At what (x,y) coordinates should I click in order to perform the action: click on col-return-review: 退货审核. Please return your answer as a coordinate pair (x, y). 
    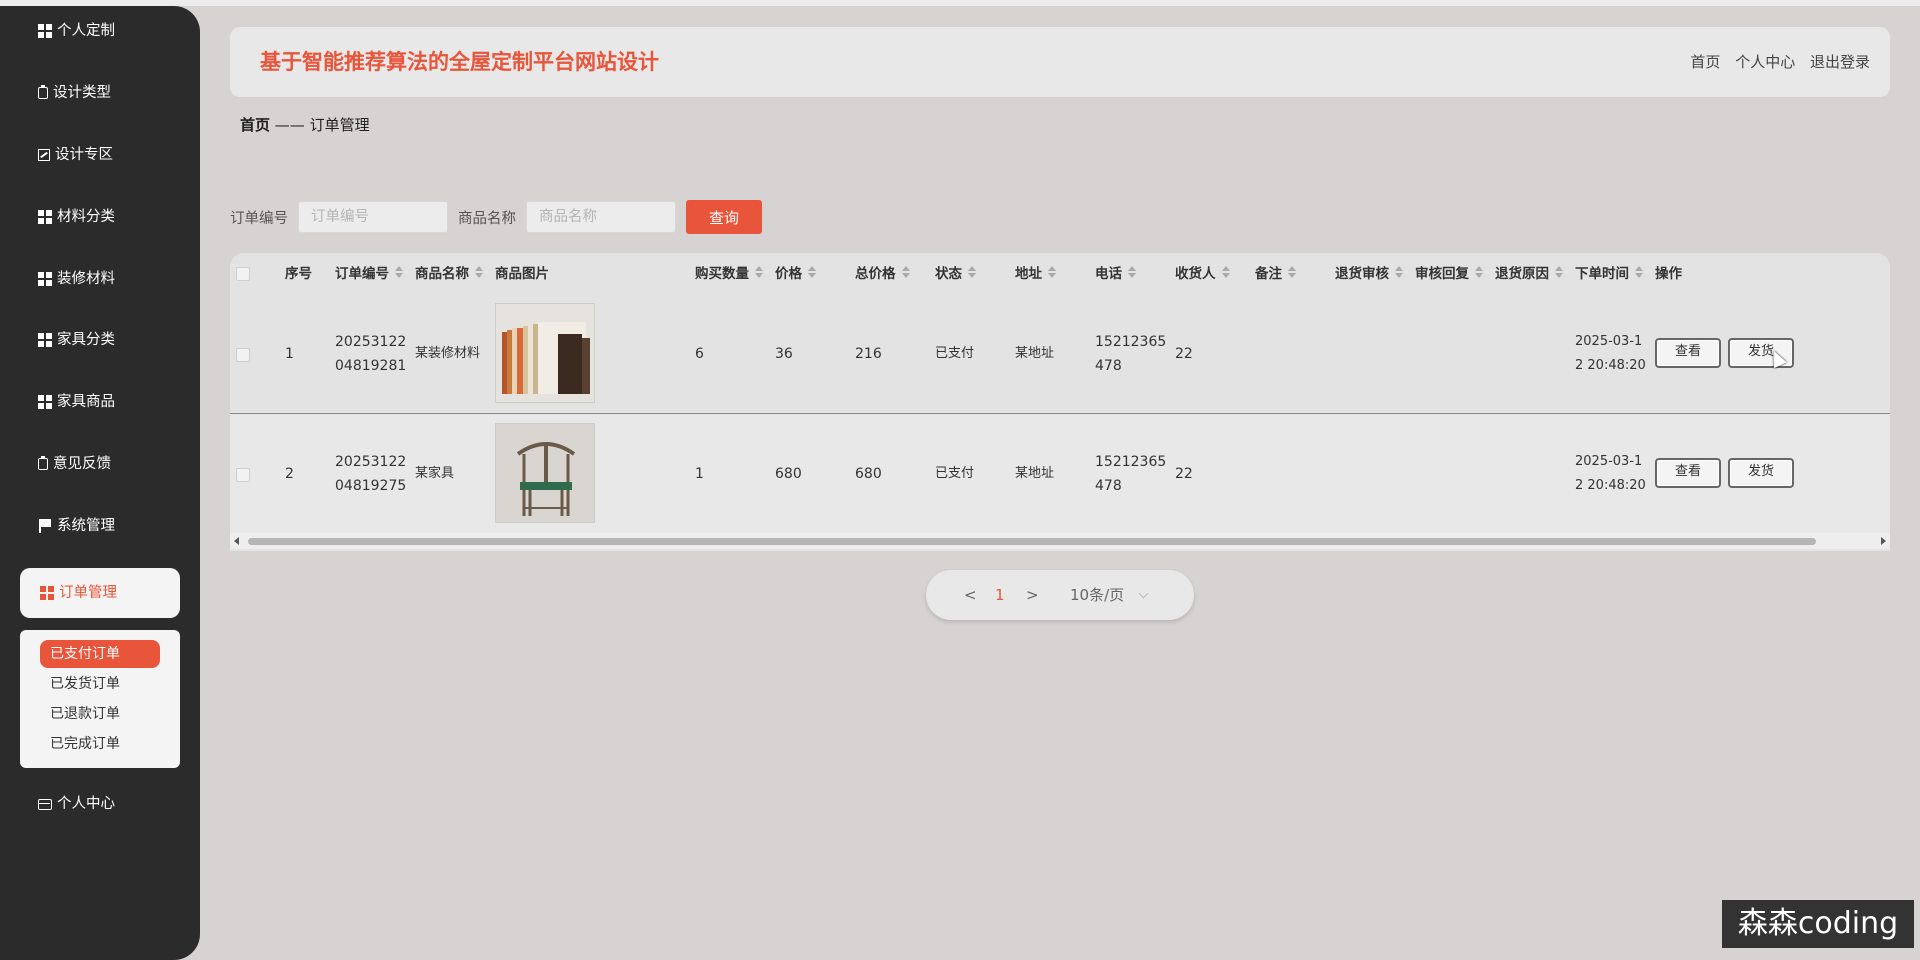
    Looking at the image, I should click on (1369, 274).